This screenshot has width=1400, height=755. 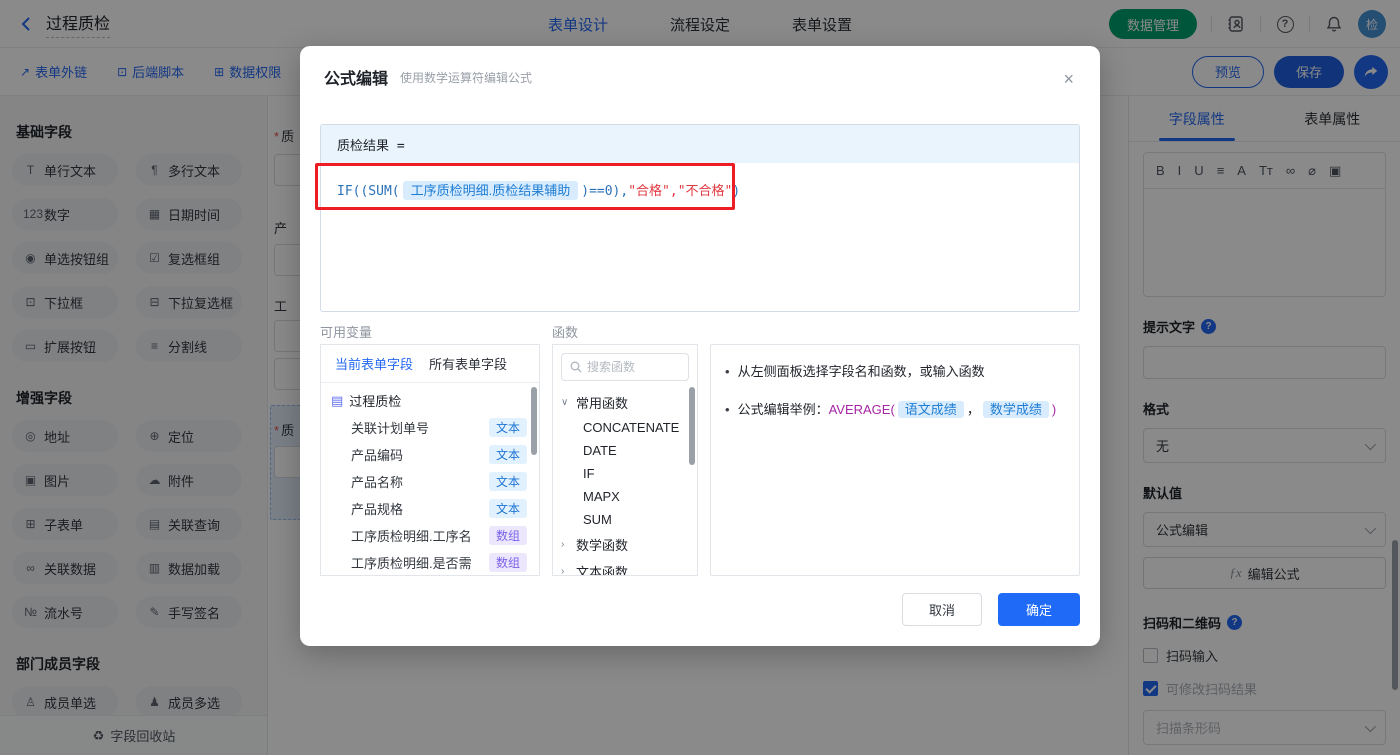 I want to click on variables-section-label: 可用变量, so click(x=346, y=332).